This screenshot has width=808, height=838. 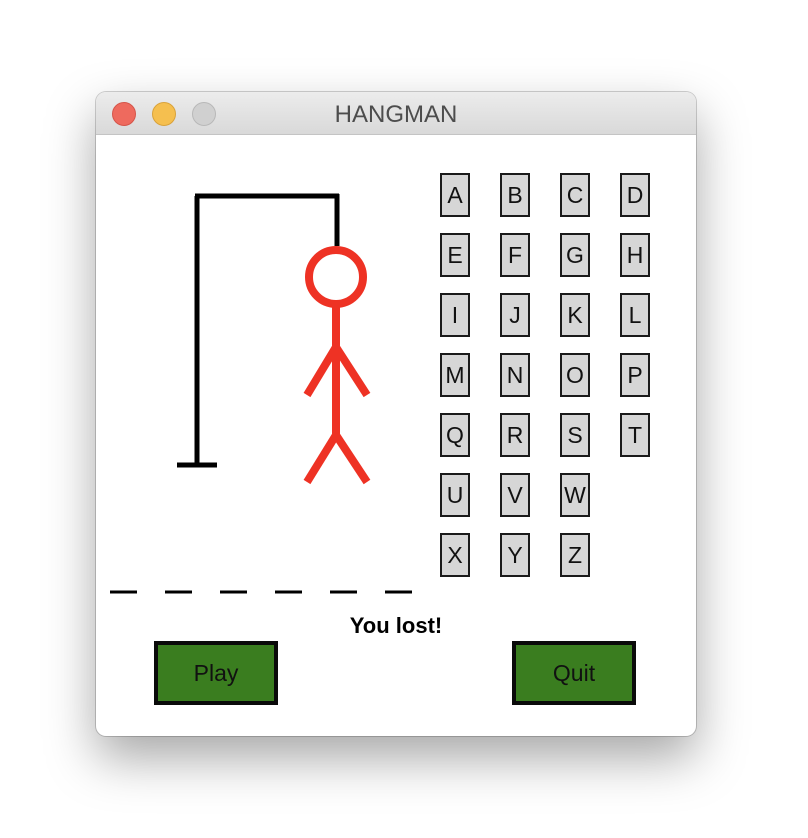 I want to click on letter-button-q: Q, so click(x=455, y=435).